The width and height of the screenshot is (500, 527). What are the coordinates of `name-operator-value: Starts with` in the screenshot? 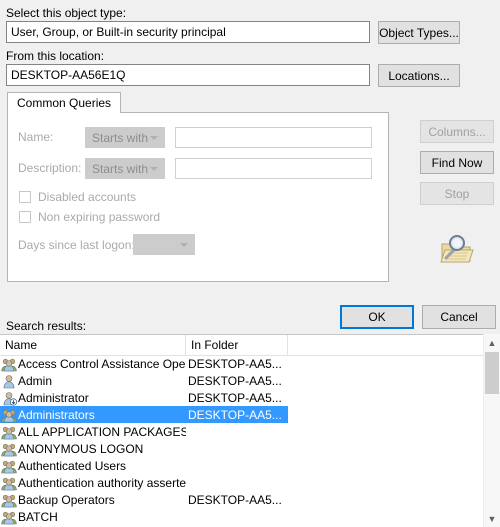 It's located at (120, 137).